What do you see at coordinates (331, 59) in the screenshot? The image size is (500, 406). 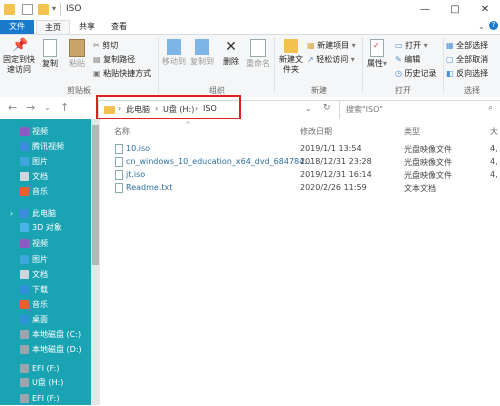 I see `easy-access-button: ↗ 轻松访问 ▾` at bounding box center [331, 59].